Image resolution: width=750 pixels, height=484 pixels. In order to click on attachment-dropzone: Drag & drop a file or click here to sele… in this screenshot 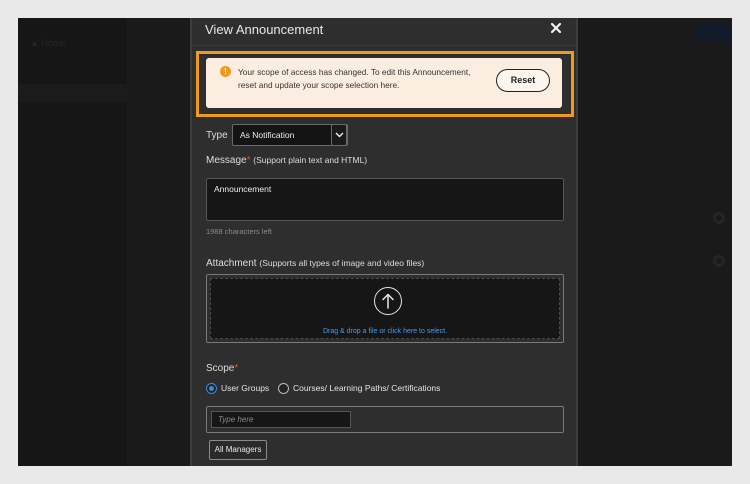, I will do `click(385, 308)`.